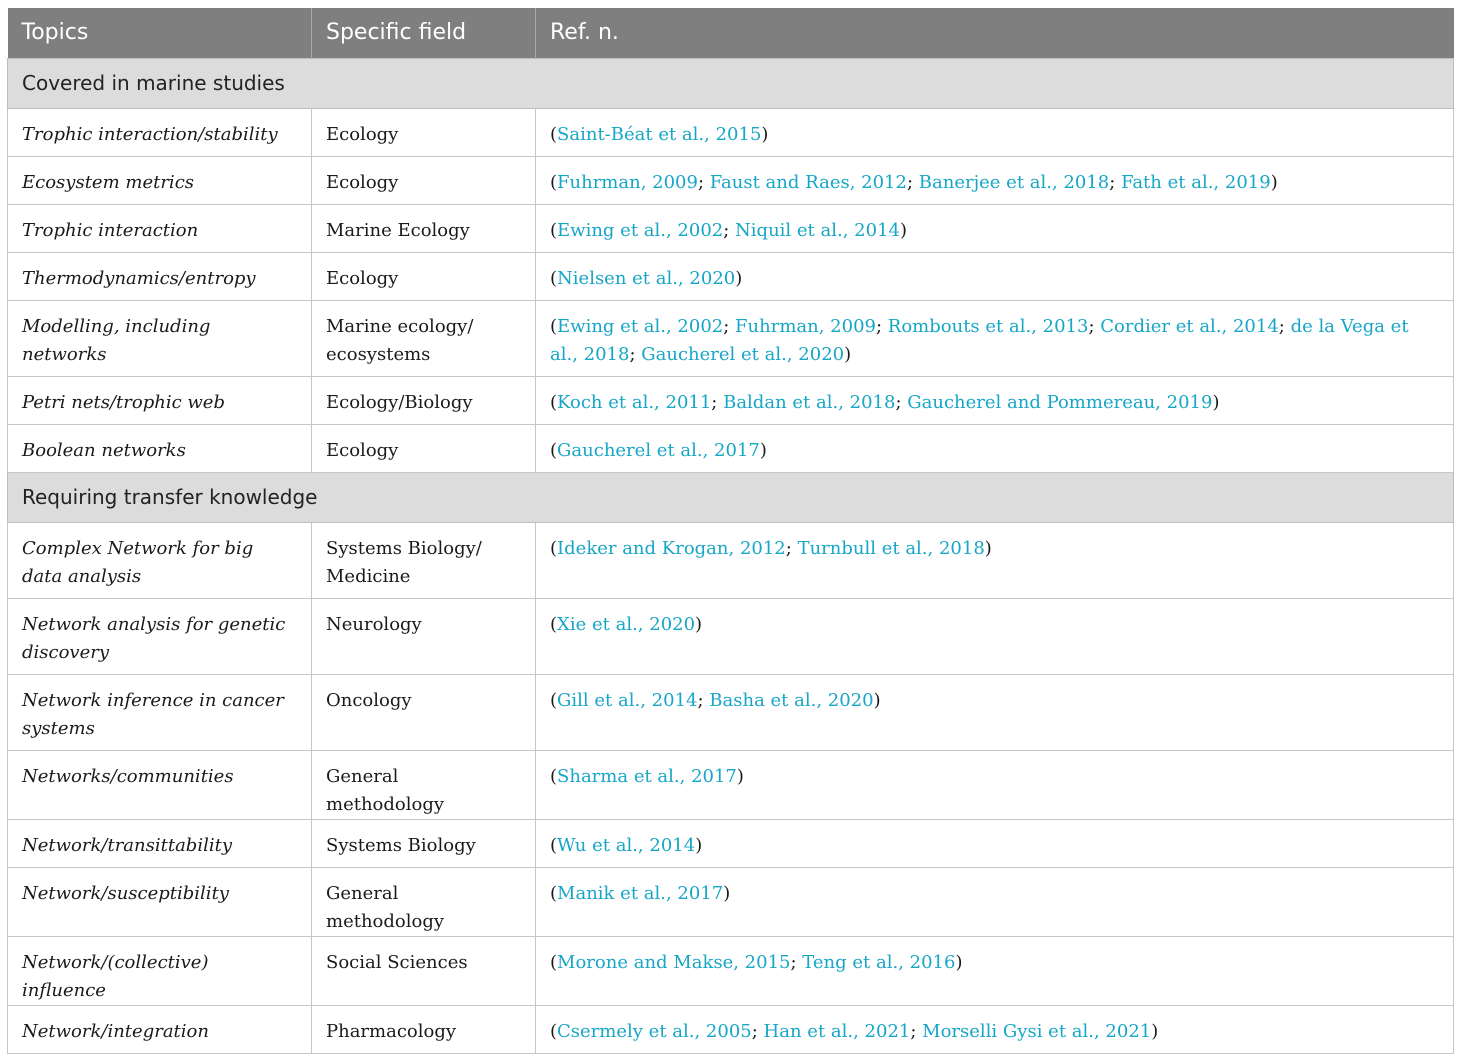 The width and height of the screenshot is (1460, 1054). I want to click on refs-cell: (Gill et al., 2014; Basha et al., 2020), so click(994, 712).